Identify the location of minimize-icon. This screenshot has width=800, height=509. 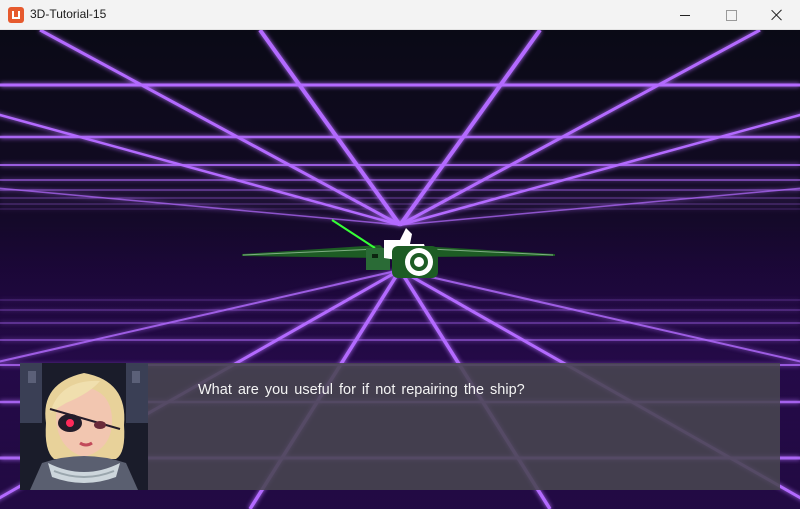
(685, 15).